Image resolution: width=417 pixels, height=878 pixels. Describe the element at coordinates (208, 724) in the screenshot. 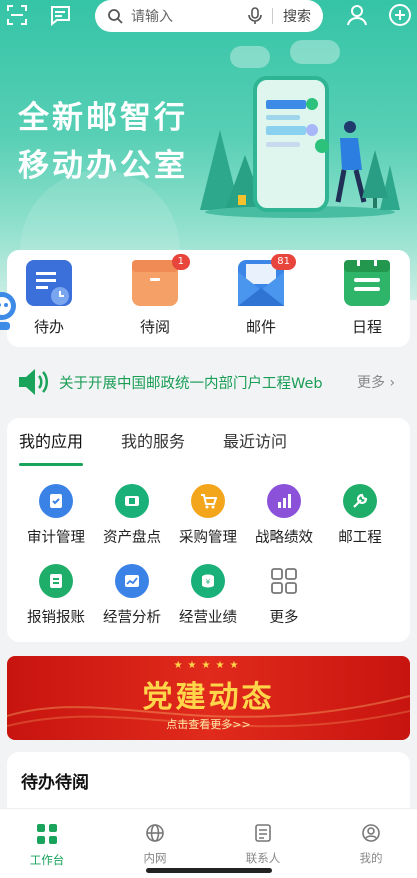

I see `banner-subtitle: 点击查看更多>>` at that location.